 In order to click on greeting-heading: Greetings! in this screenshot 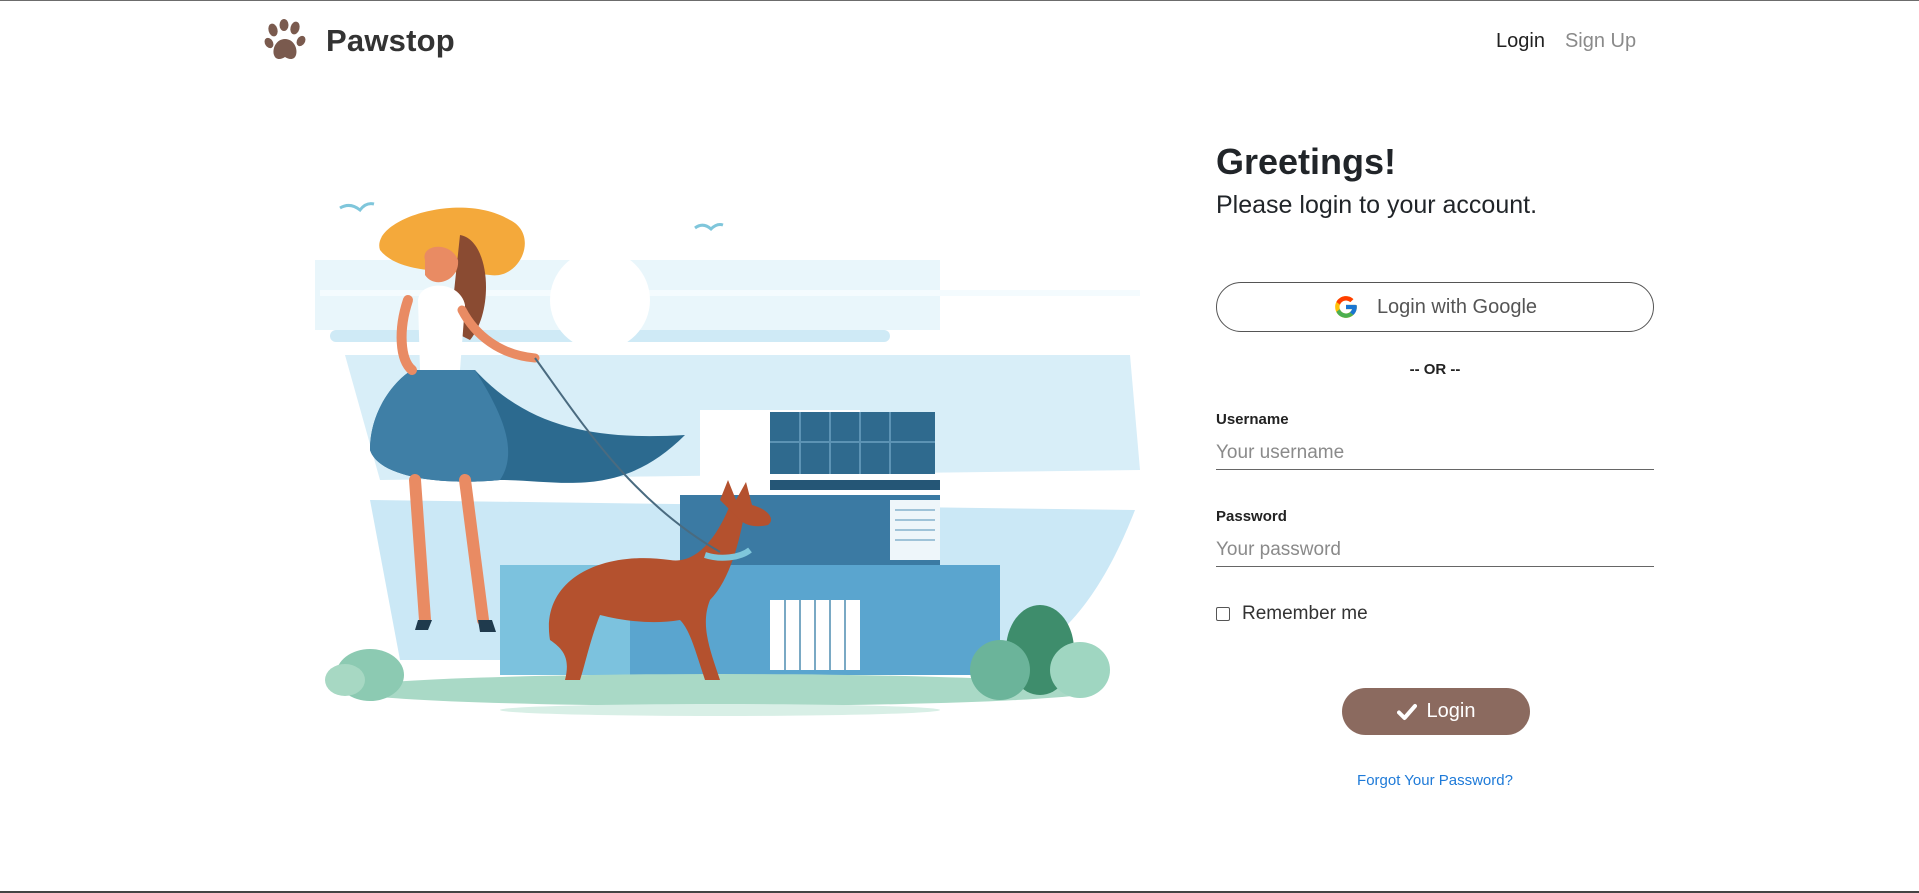, I will do `click(1306, 161)`.